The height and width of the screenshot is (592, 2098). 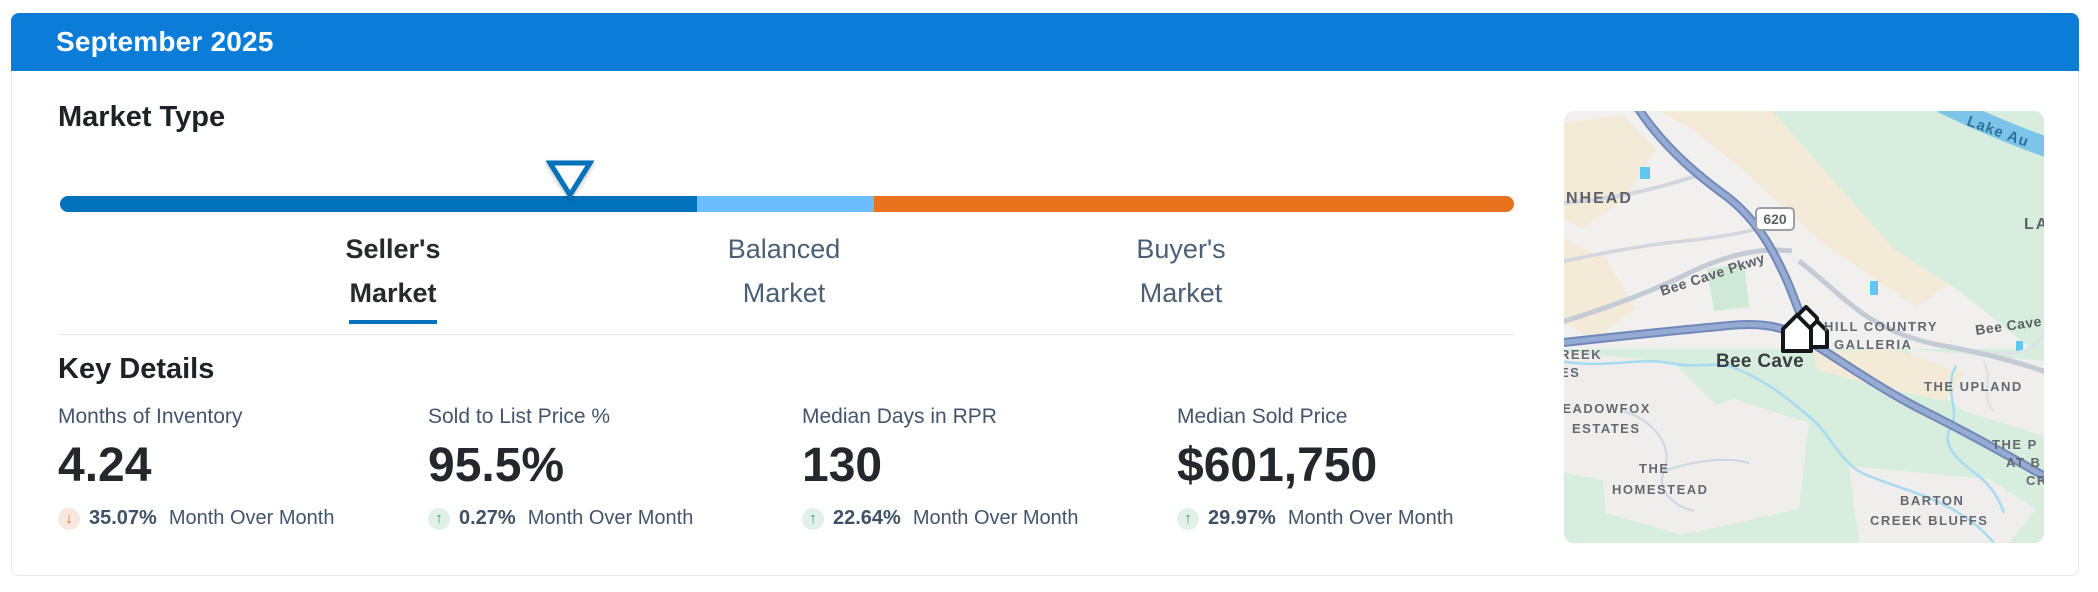 I want to click on card-header: September 2025, so click(x=1045, y=42).